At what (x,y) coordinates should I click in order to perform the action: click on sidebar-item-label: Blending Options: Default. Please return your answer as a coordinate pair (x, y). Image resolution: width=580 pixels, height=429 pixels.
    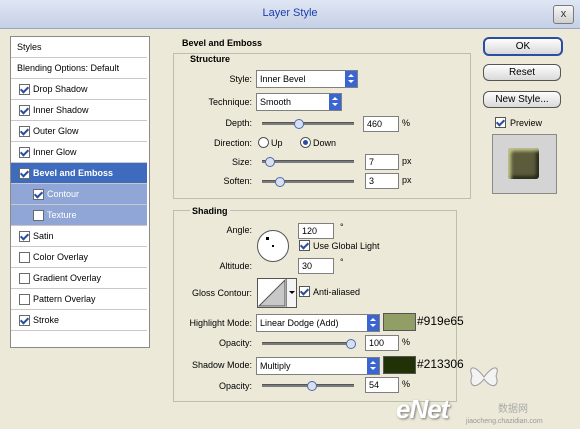
    Looking at the image, I should click on (68, 68).